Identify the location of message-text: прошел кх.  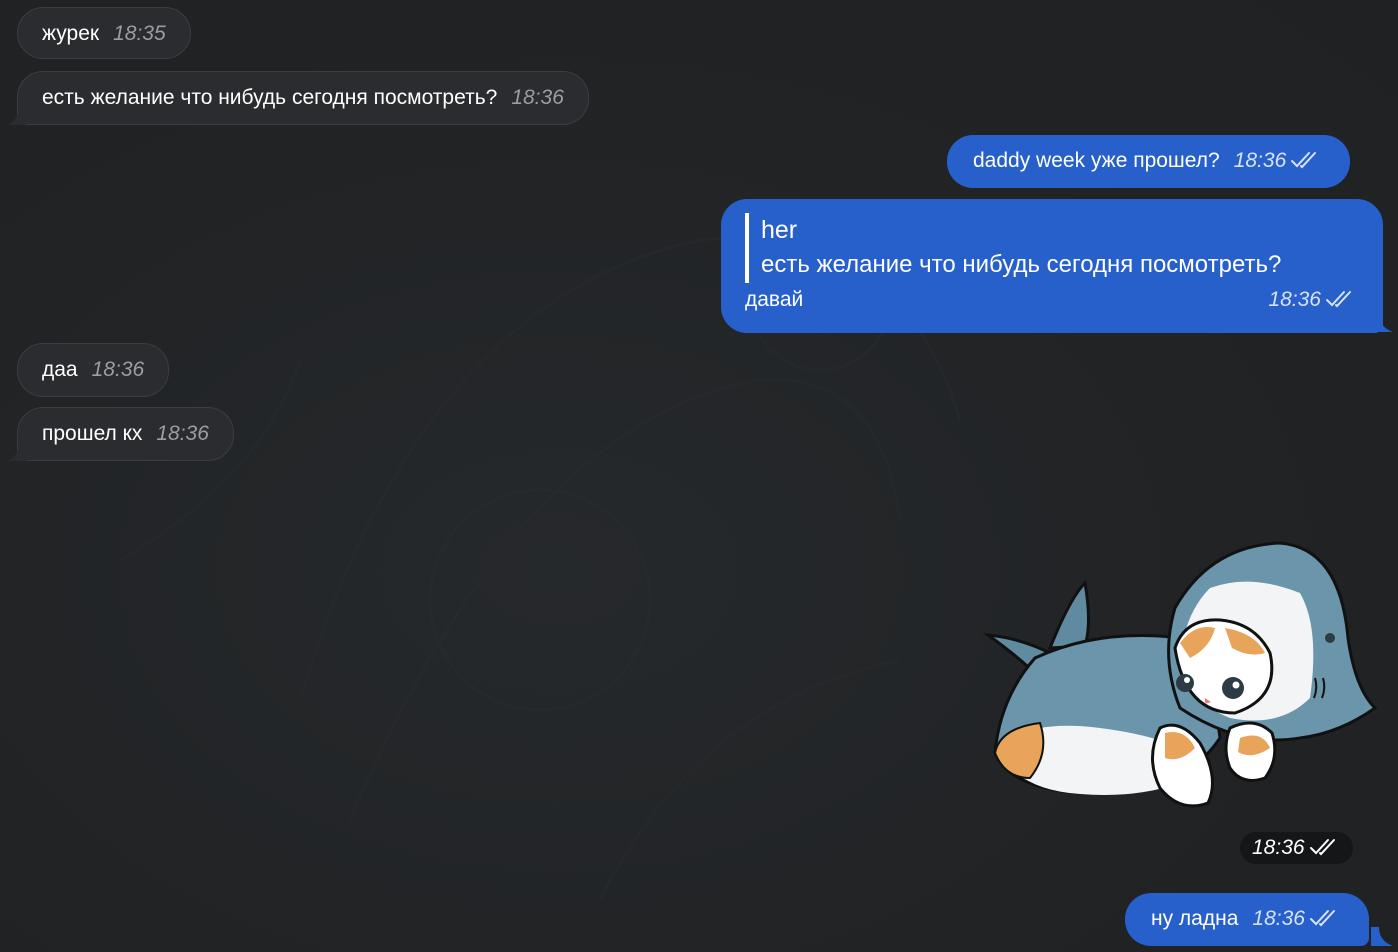
(92, 433).